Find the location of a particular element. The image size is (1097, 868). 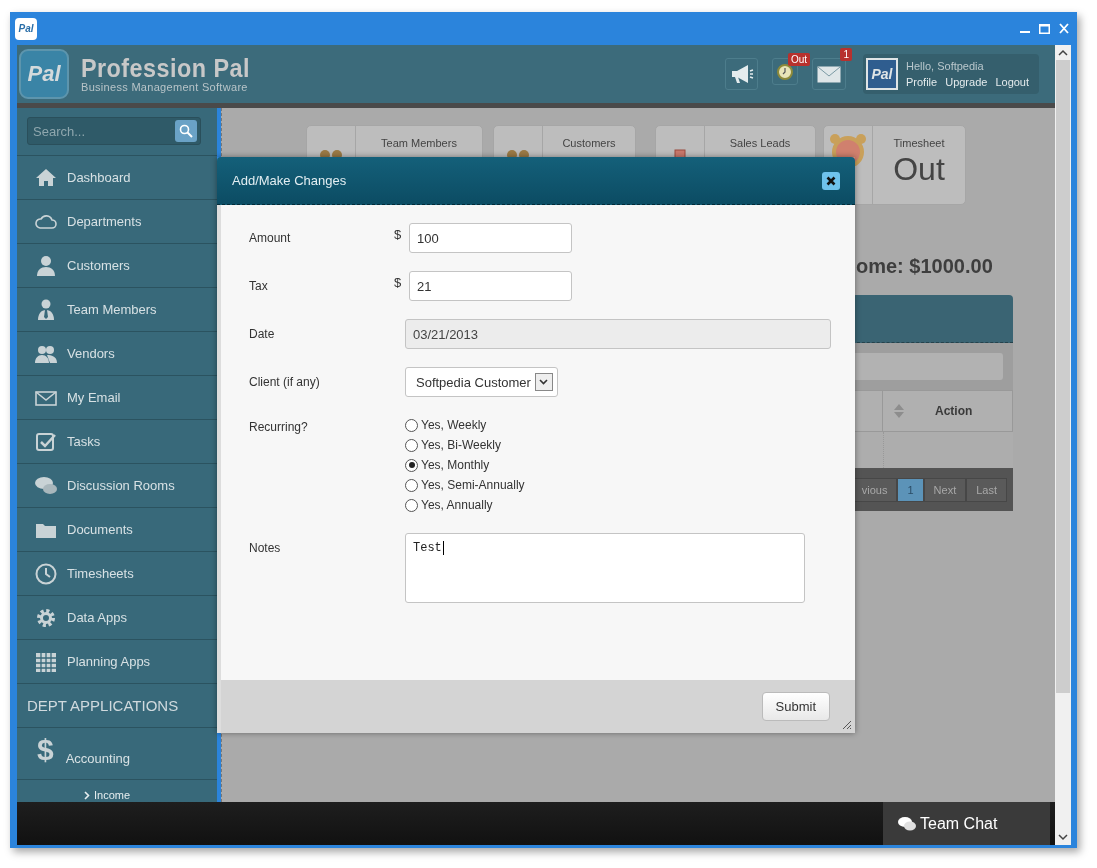

input-field: 100 is located at coordinates (490, 238).